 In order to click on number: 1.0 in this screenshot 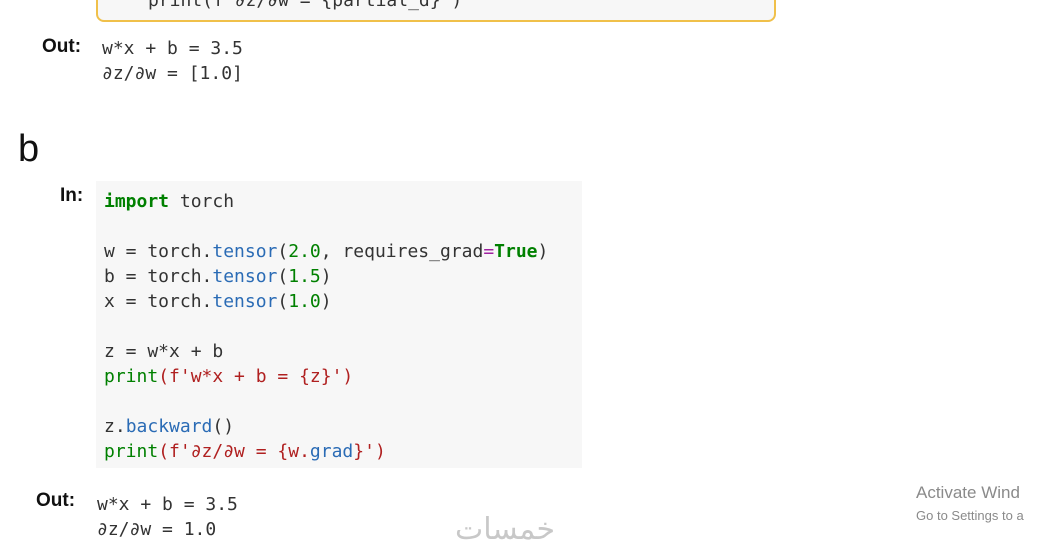, I will do `click(304, 301)`.